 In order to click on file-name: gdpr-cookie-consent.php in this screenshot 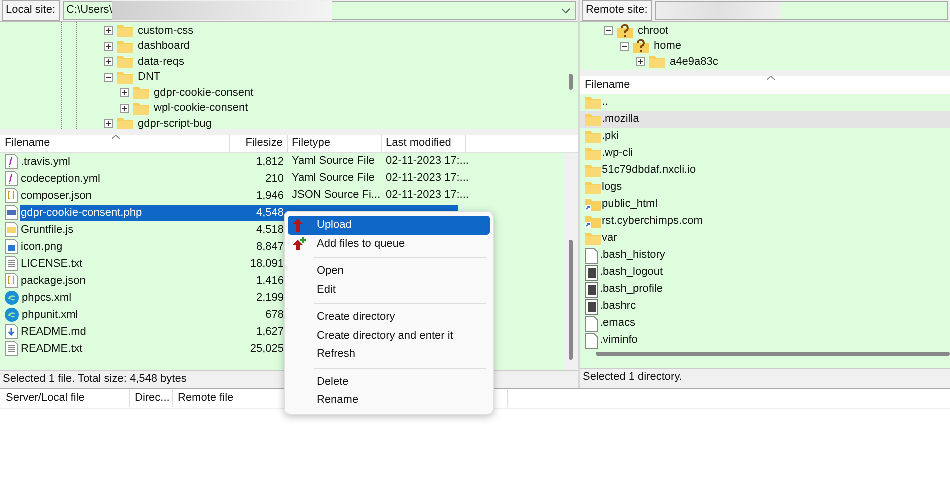, I will do `click(125, 212)`.